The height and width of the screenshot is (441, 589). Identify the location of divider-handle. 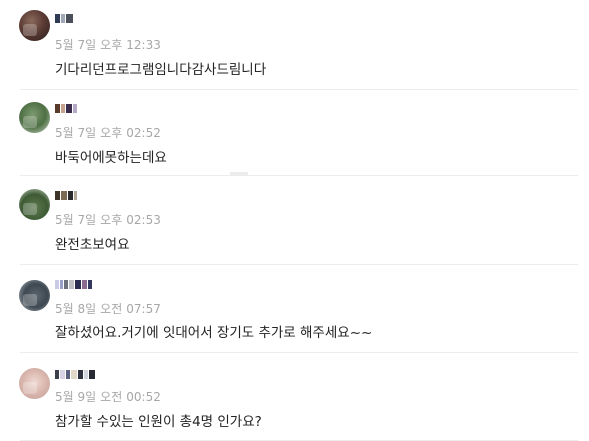
(239, 173).